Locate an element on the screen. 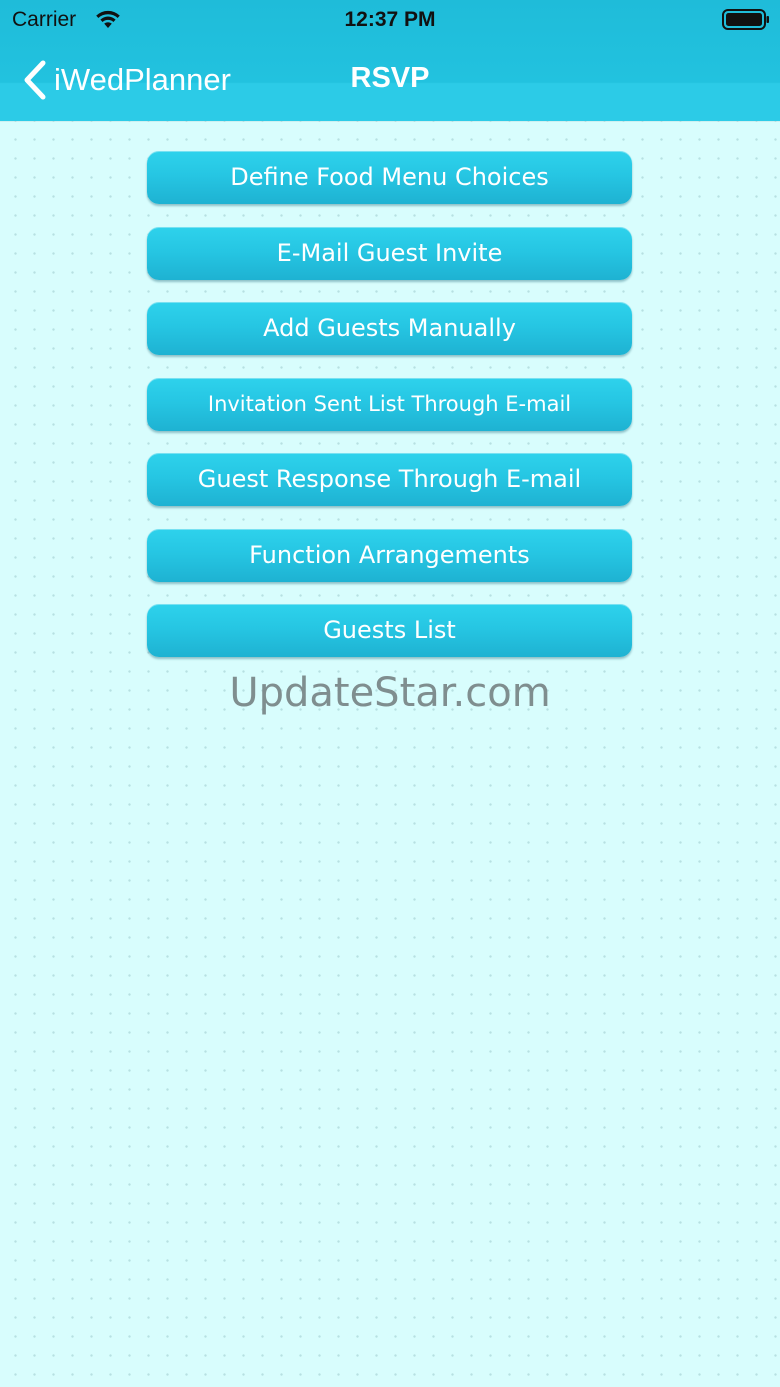 This screenshot has width=780, height=1387. clock: 12:37 PM is located at coordinates (390, 19).